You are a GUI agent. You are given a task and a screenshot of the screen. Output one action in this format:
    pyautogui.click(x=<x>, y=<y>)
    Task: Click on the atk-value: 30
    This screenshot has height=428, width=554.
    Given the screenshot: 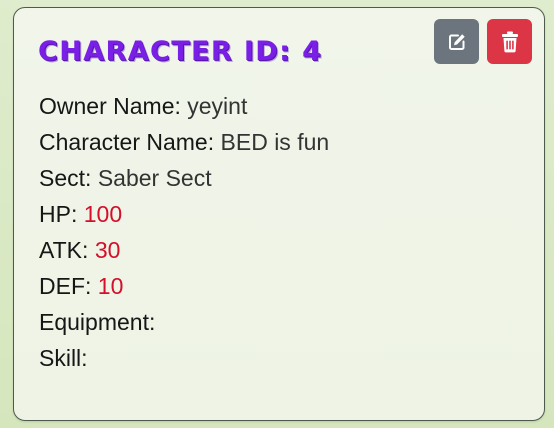 What is the action you would take?
    pyautogui.click(x=107, y=250)
    